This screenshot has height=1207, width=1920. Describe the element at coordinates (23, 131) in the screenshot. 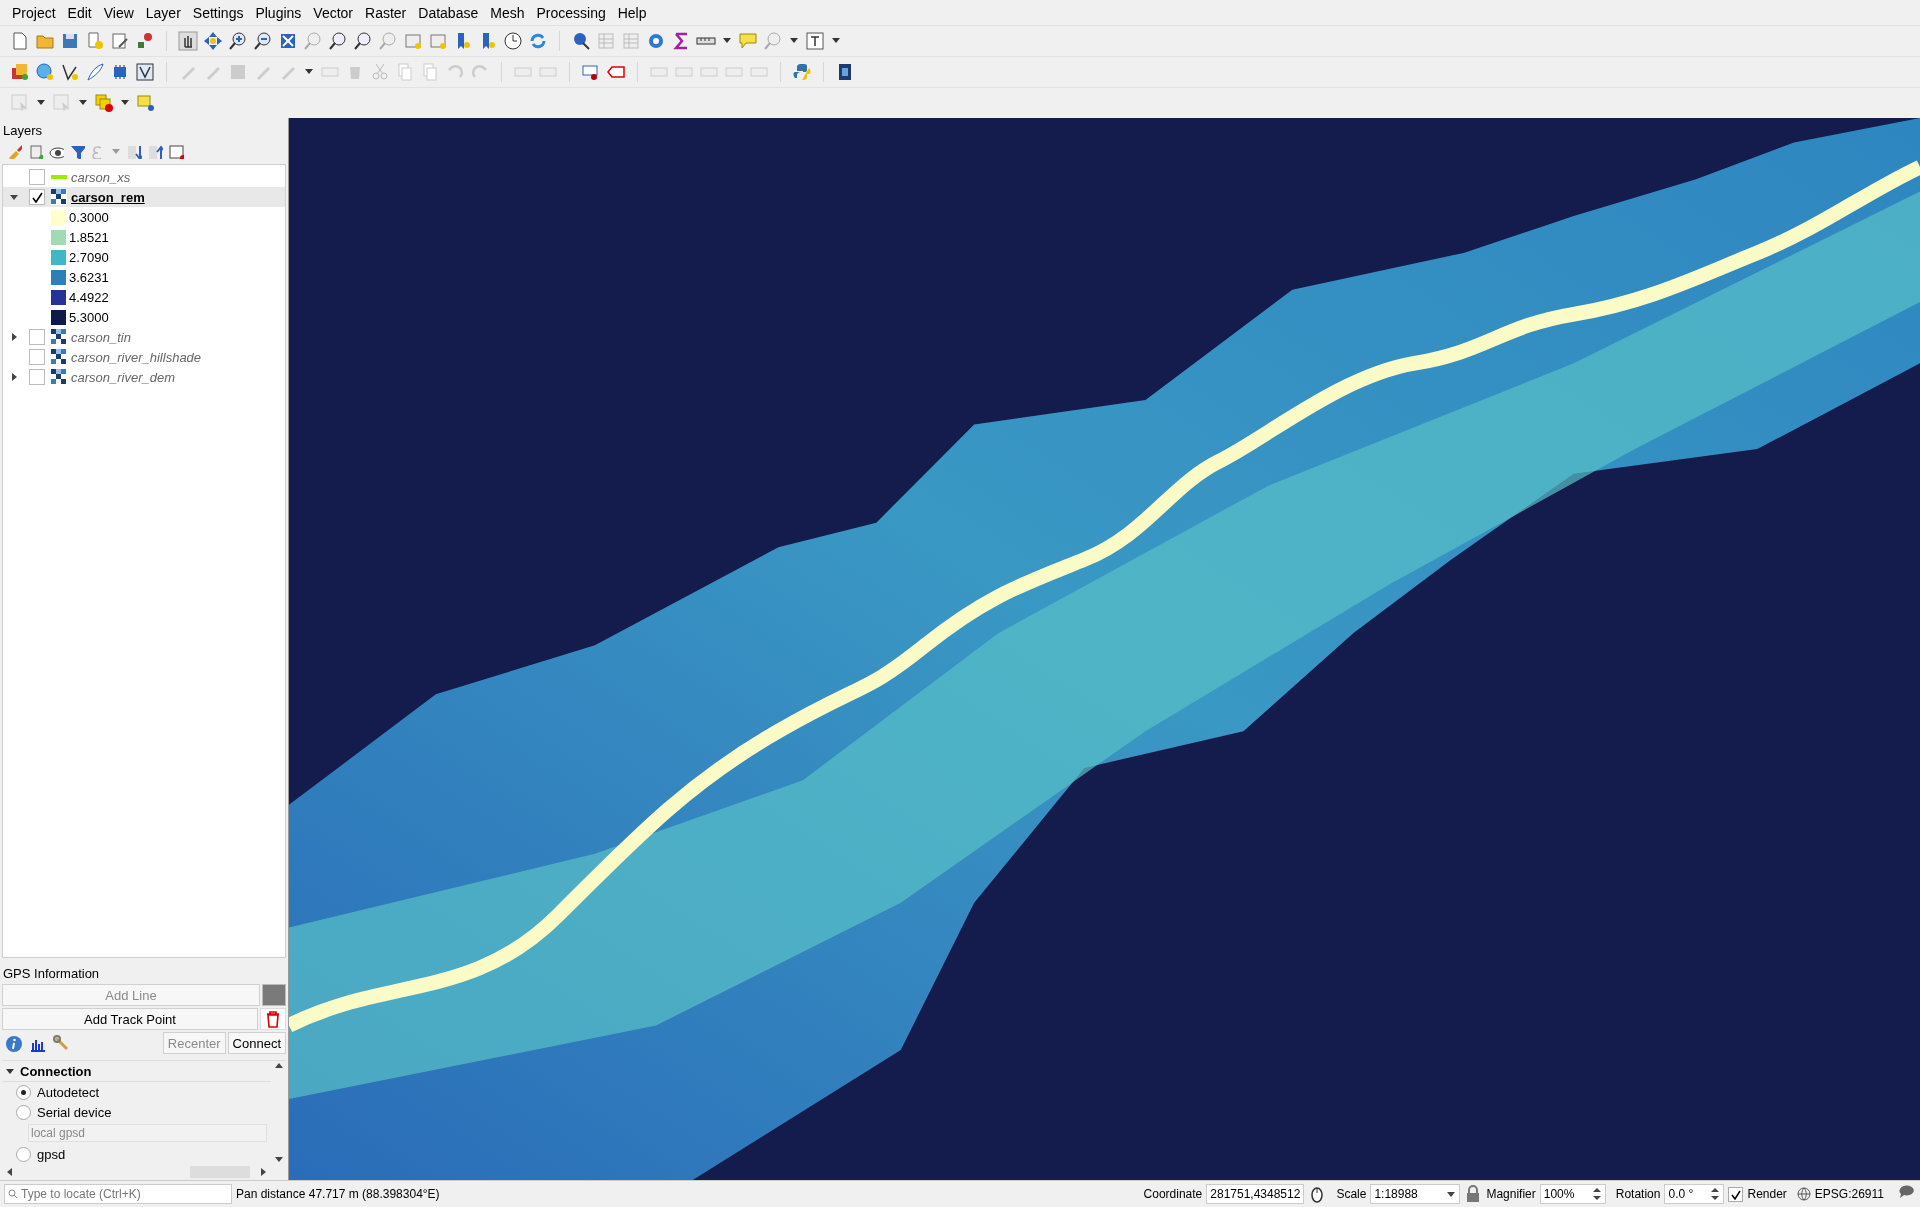

I see `panel-title: Layers` at that location.